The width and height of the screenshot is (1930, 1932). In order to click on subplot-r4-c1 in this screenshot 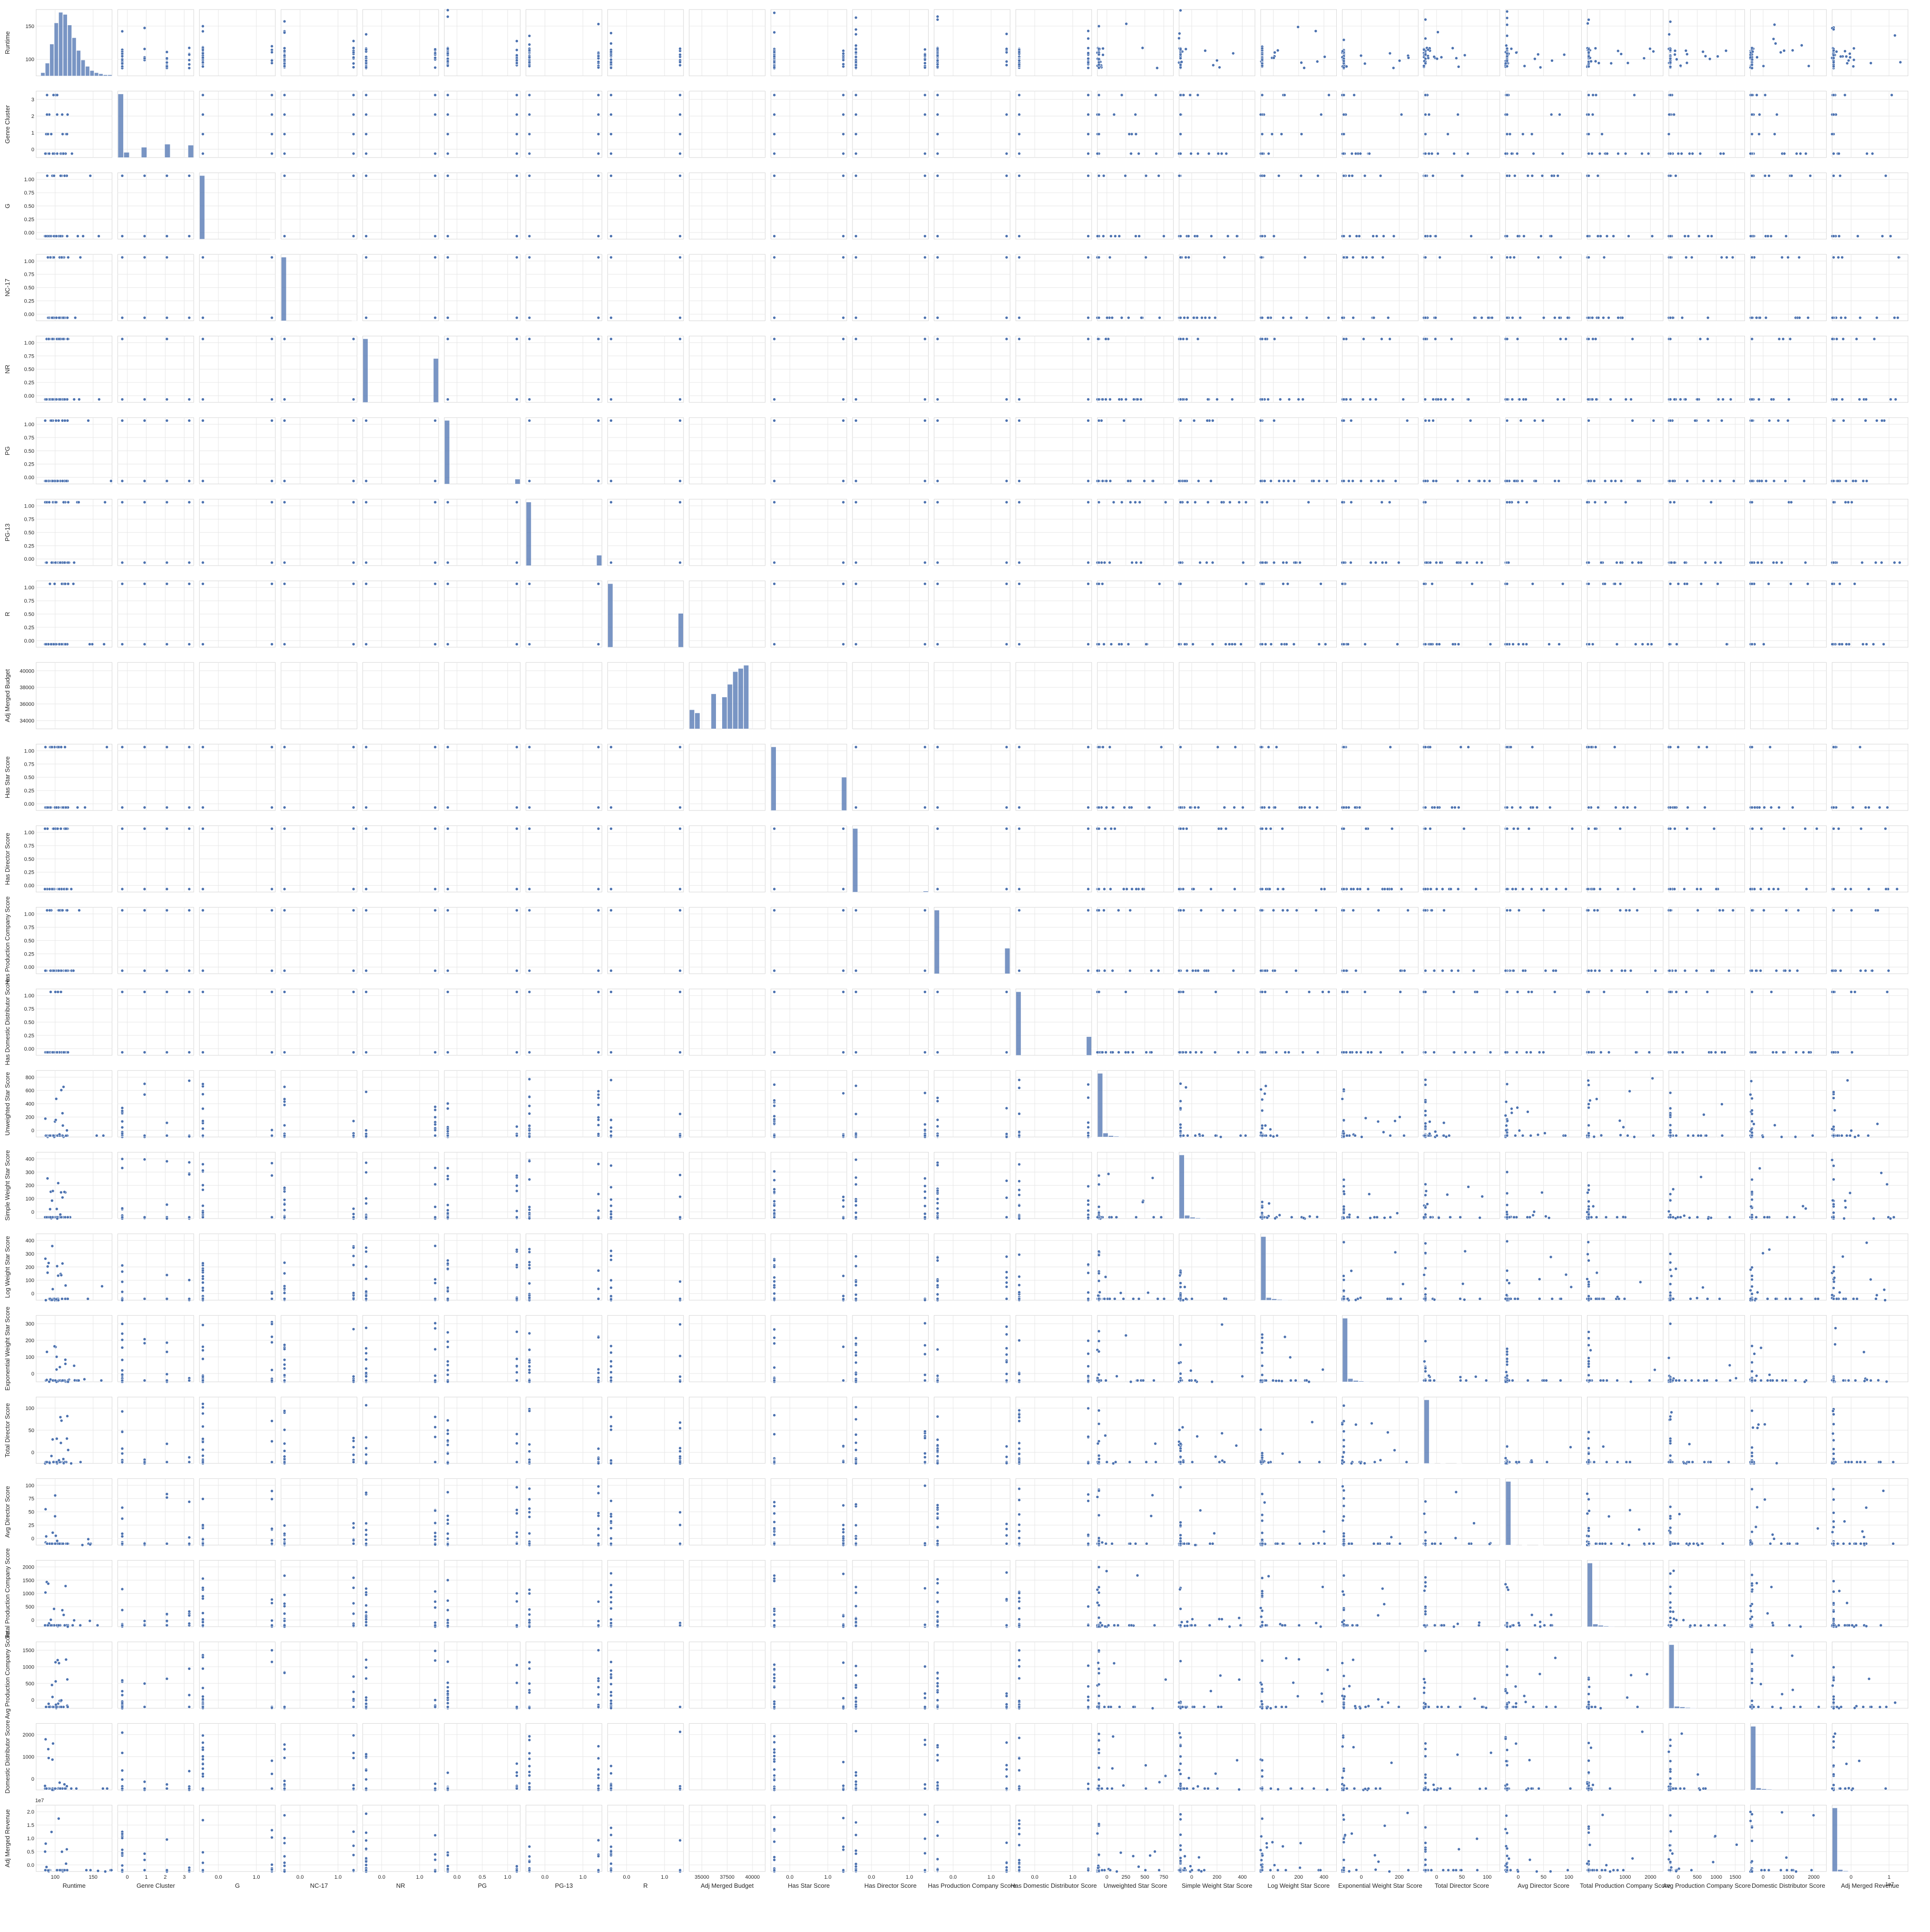, I will do `click(156, 369)`.